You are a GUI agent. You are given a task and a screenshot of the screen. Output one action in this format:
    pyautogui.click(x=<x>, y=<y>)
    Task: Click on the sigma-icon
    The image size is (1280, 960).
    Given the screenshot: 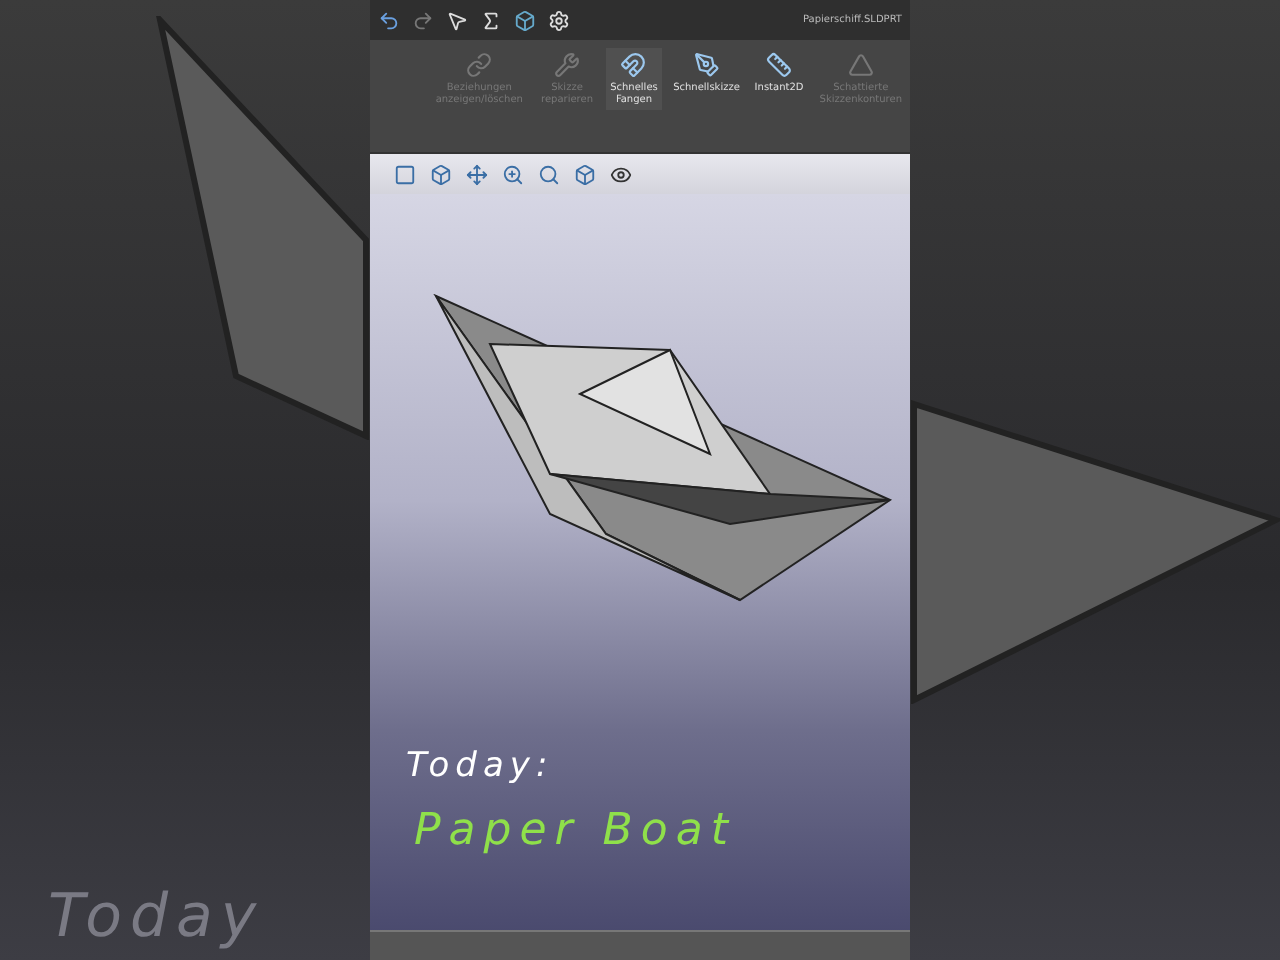 What is the action you would take?
    pyautogui.click(x=491, y=20)
    